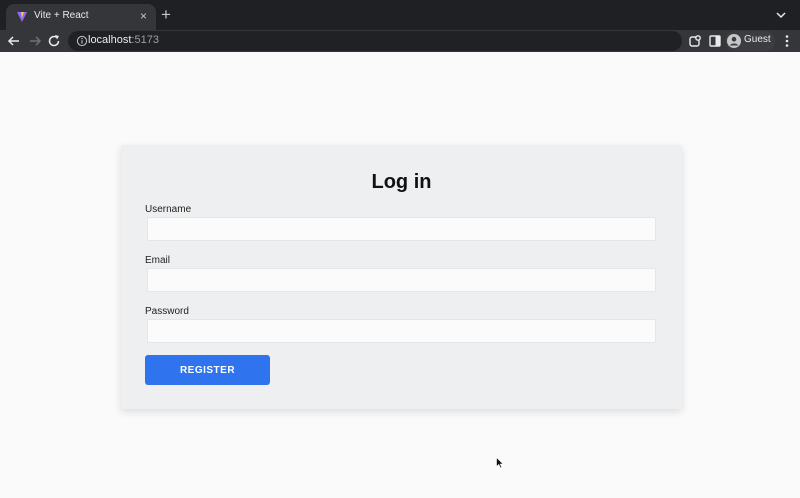 This screenshot has width=800, height=498. What do you see at coordinates (145, 40) in the screenshot?
I see `url-port: :5173` at bounding box center [145, 40].